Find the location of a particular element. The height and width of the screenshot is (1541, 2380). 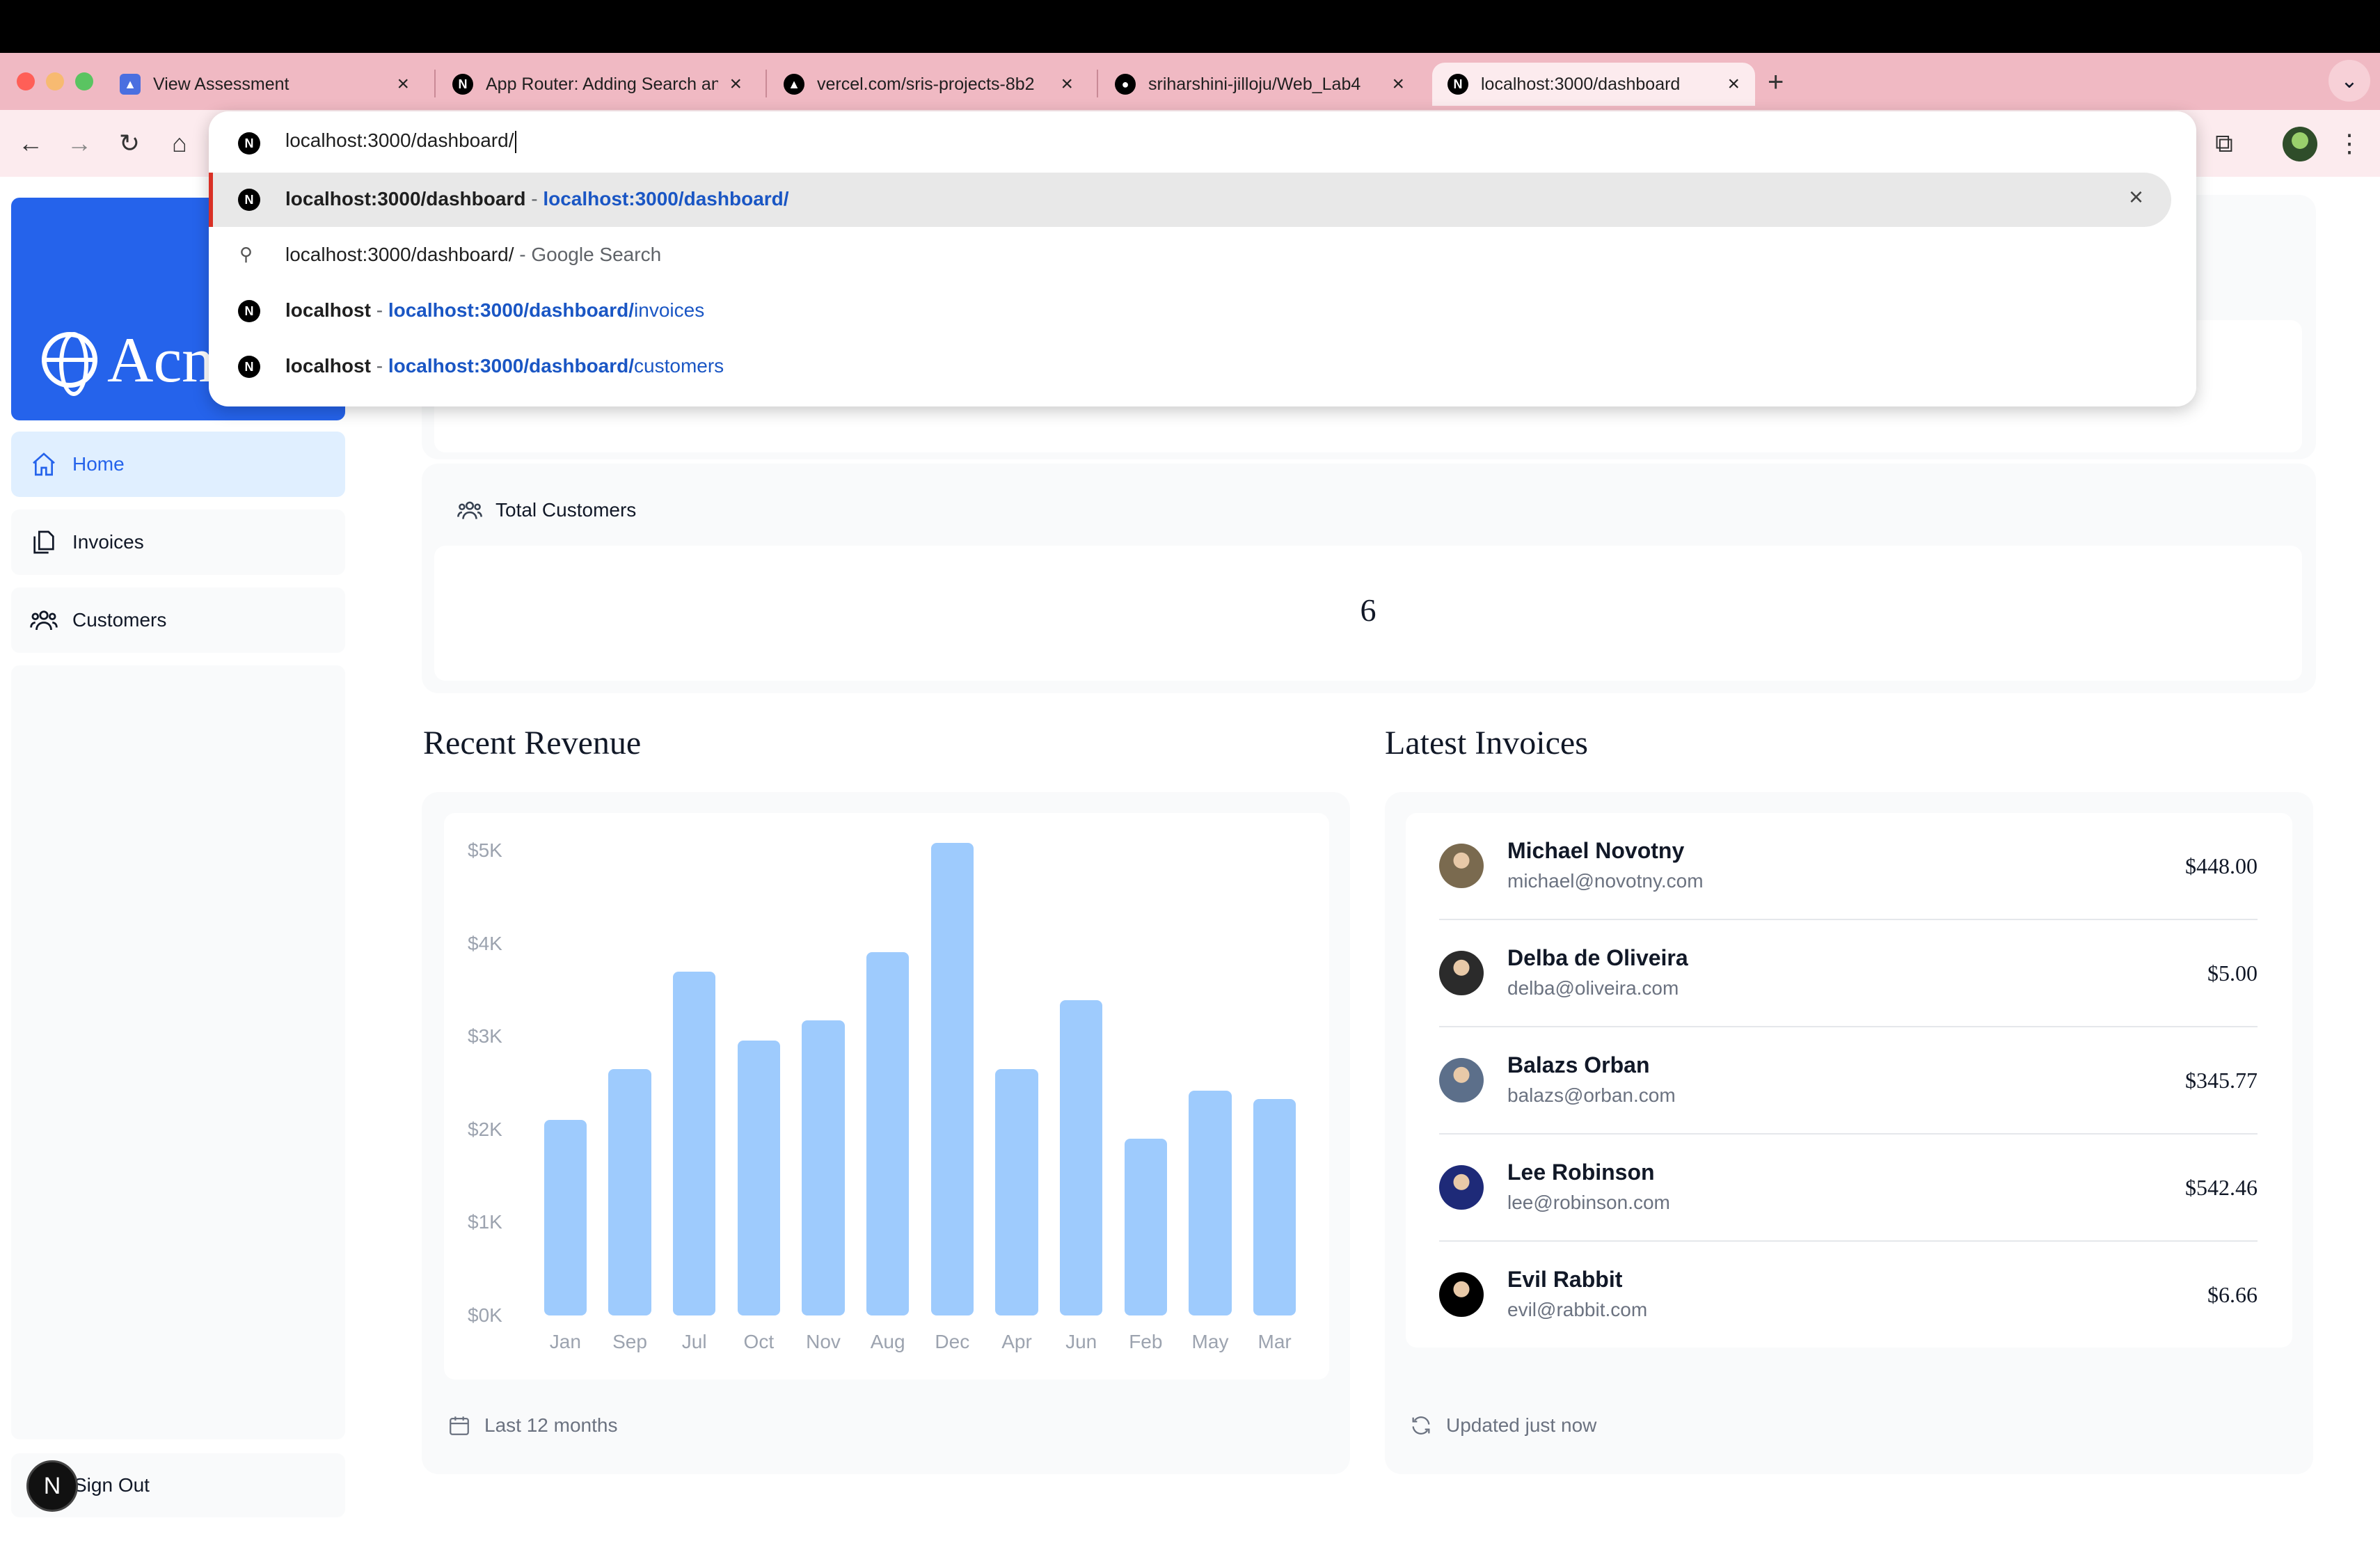

invoice-customer-name: Balazs Orban is located at coordinates (1579, 1064).